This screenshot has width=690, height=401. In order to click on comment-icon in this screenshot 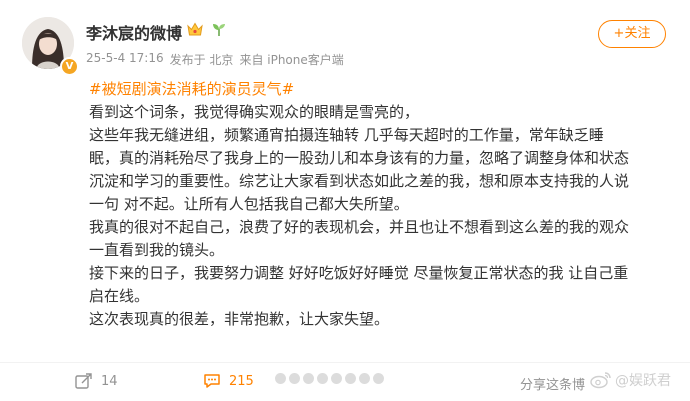, I will do `click(212, 381)`.